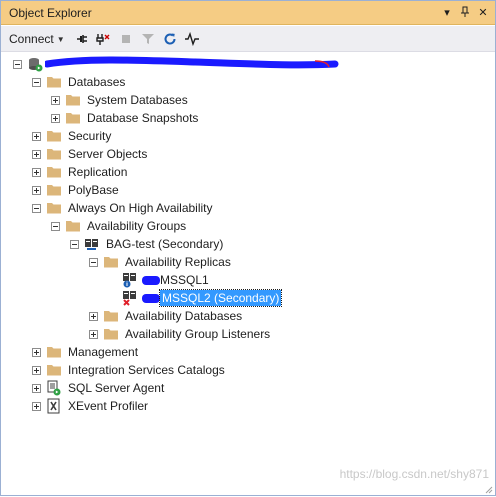 The height and width of the screenshot is (497, 496). What do you see at coordinates (184, 280) in the screenshot?
I see `tree-label: MSSQL1` at bounding box center [184, 280].